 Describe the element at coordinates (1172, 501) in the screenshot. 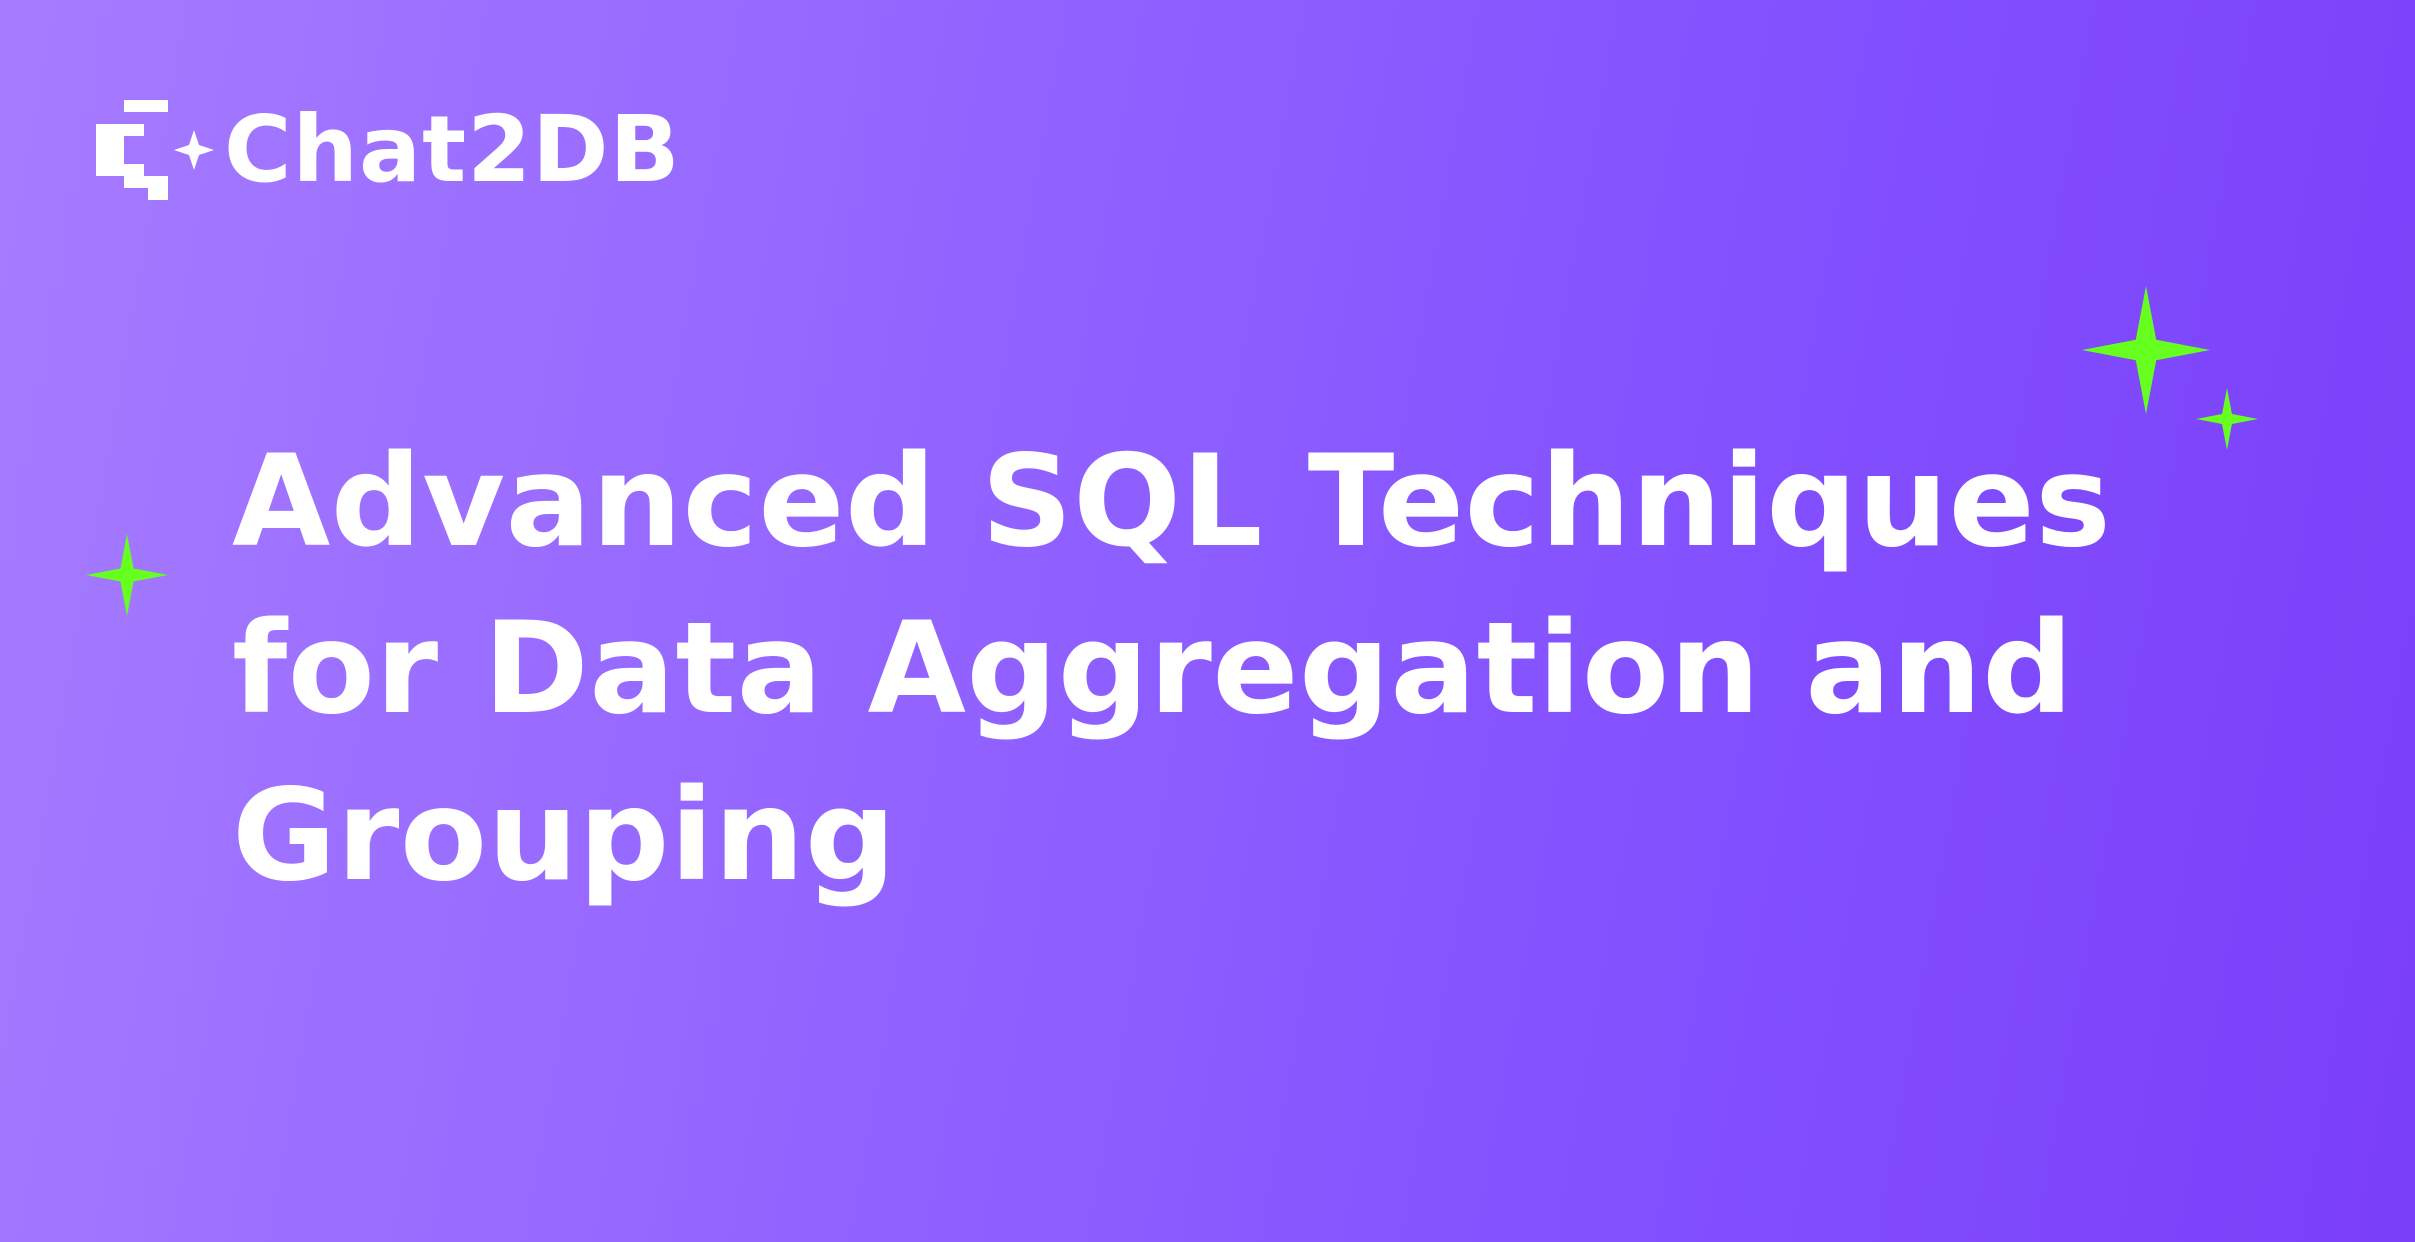

I see `headline-line-1: Advanced SQL Techniques` at that location.